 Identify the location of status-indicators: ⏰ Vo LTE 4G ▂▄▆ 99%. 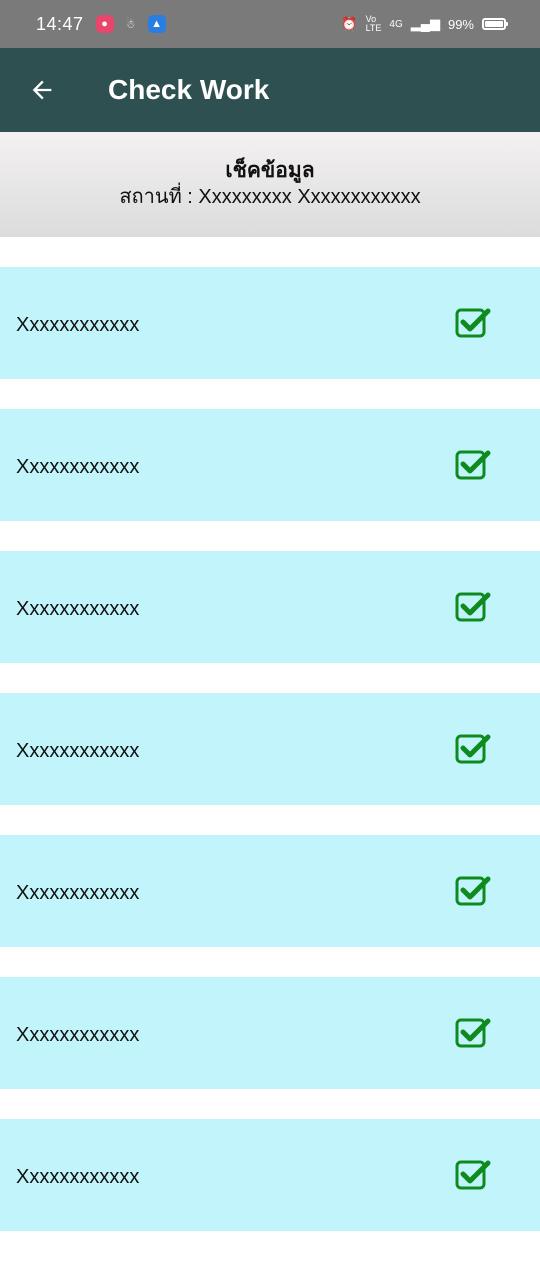
(424, 23).